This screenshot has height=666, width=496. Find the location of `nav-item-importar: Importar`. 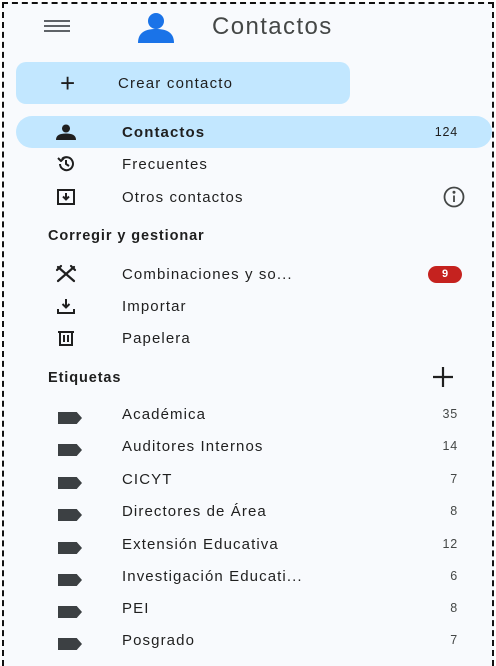

nav-item-importar: Importar is located at coordinates (254, 306).